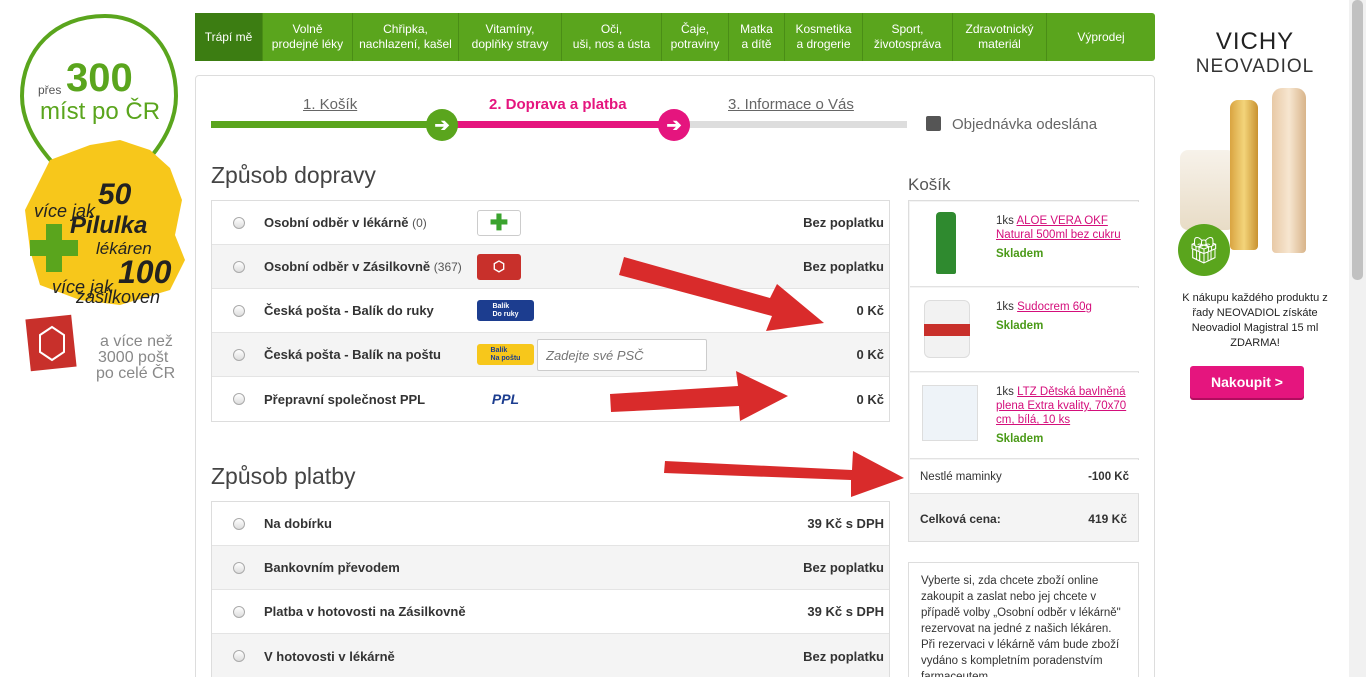 Image resolution: width=1366 pixels, height=677 pixels. I want to click on ad-brand: VICHY, so click(1255, 41).